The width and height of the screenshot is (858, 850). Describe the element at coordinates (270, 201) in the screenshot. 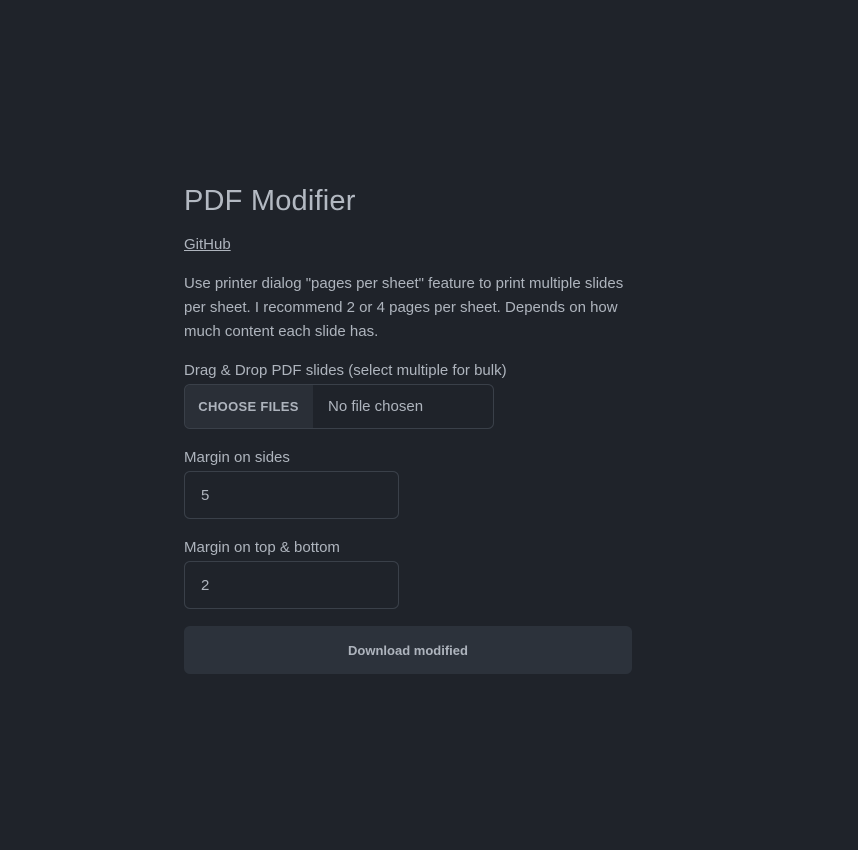

I see `page-title: PDF Modifier` at that location.